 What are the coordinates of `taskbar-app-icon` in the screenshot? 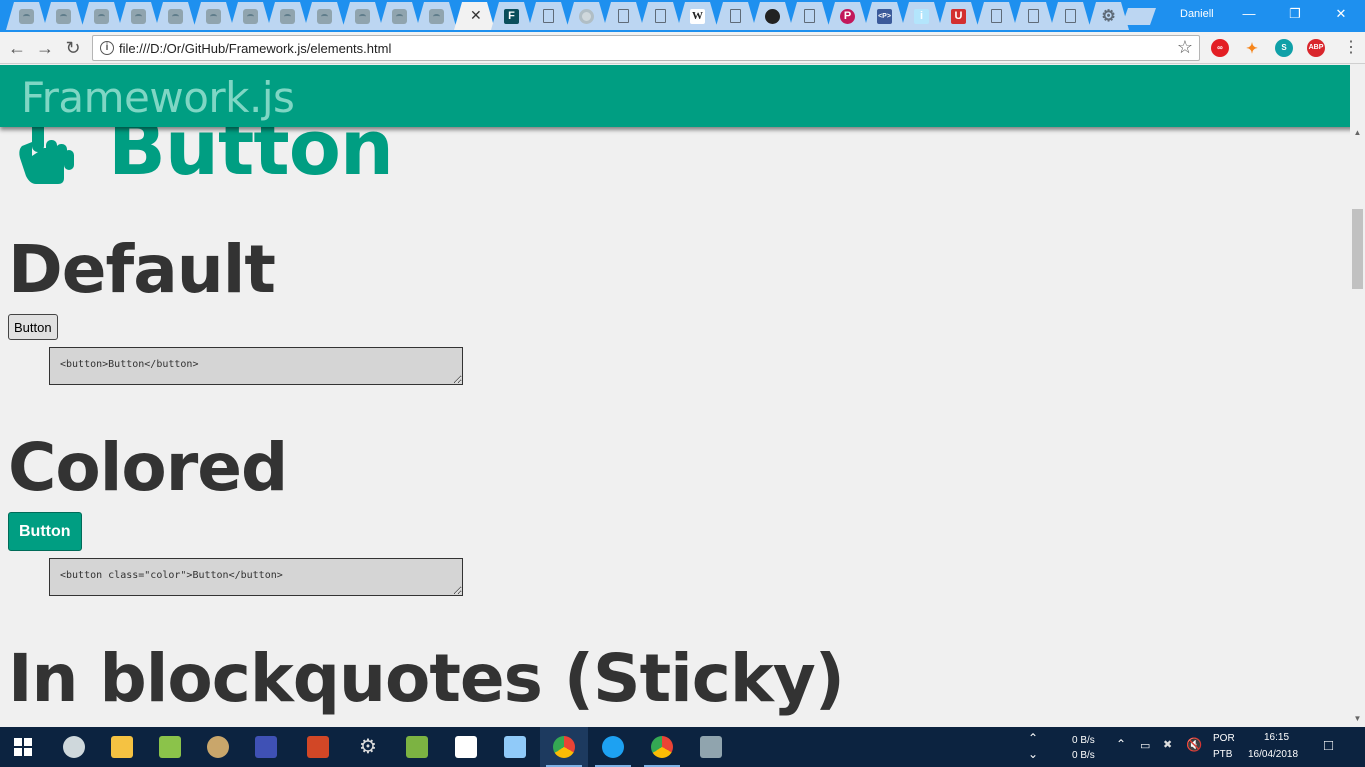 It's located at (515, 747).